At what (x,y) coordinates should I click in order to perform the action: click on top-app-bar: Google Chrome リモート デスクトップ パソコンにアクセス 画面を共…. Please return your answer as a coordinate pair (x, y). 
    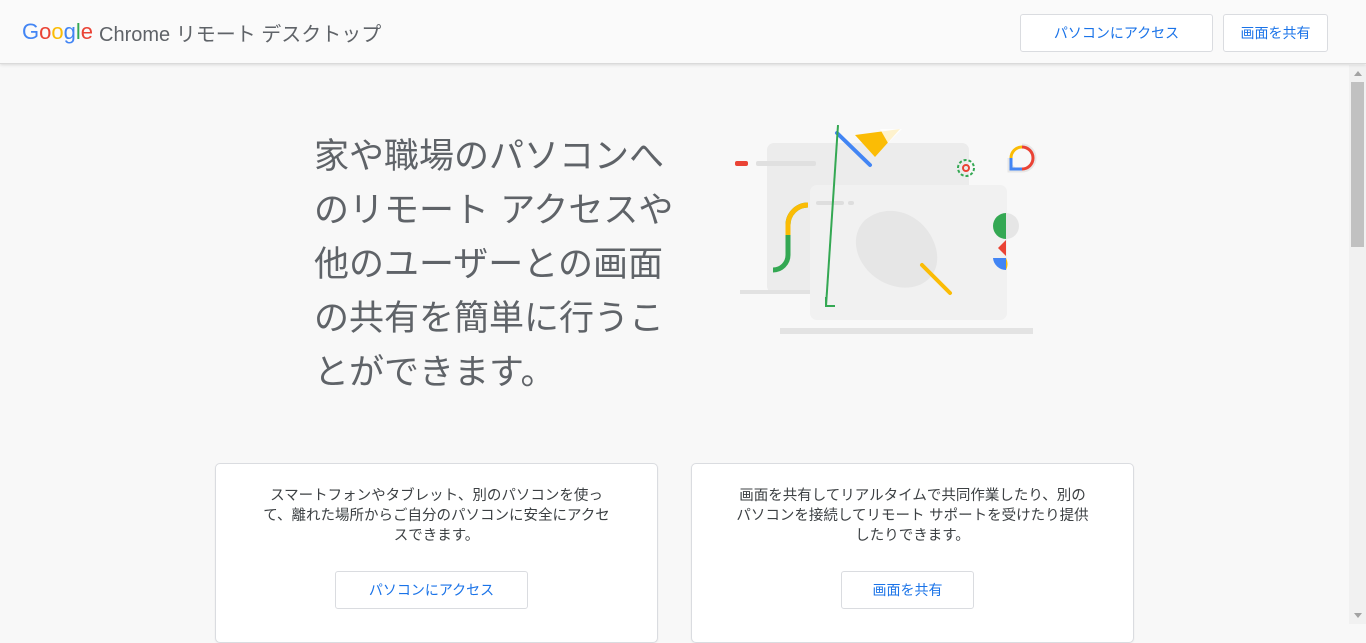
    Looking at the image, I should click on (683, 32).